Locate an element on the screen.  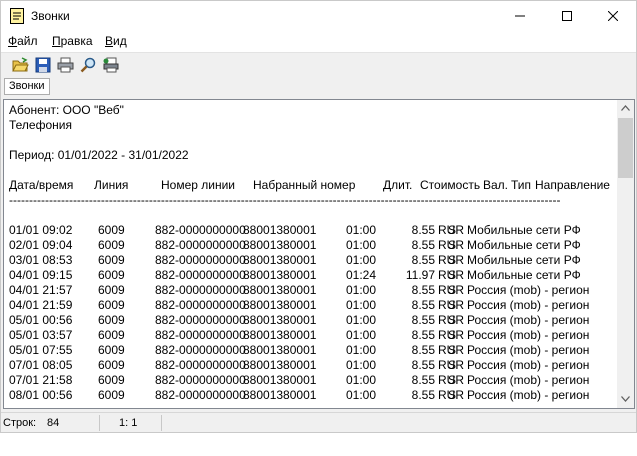
toolbar is located at coordinates (318, 65).